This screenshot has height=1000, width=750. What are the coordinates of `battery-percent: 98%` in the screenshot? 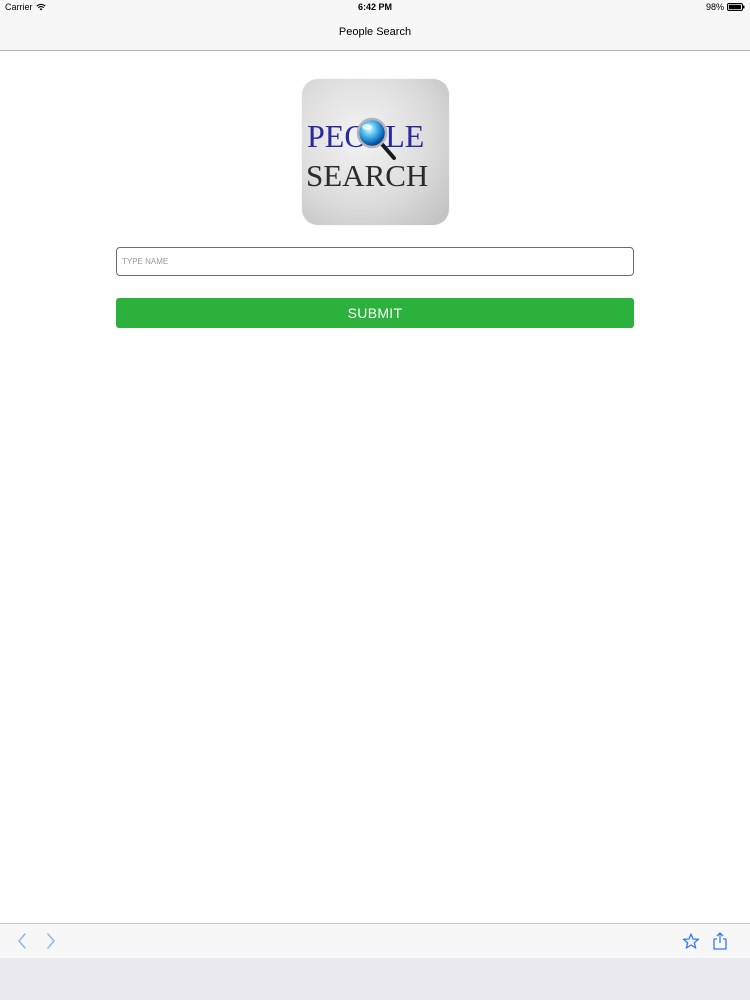 It's located at (714, 7).